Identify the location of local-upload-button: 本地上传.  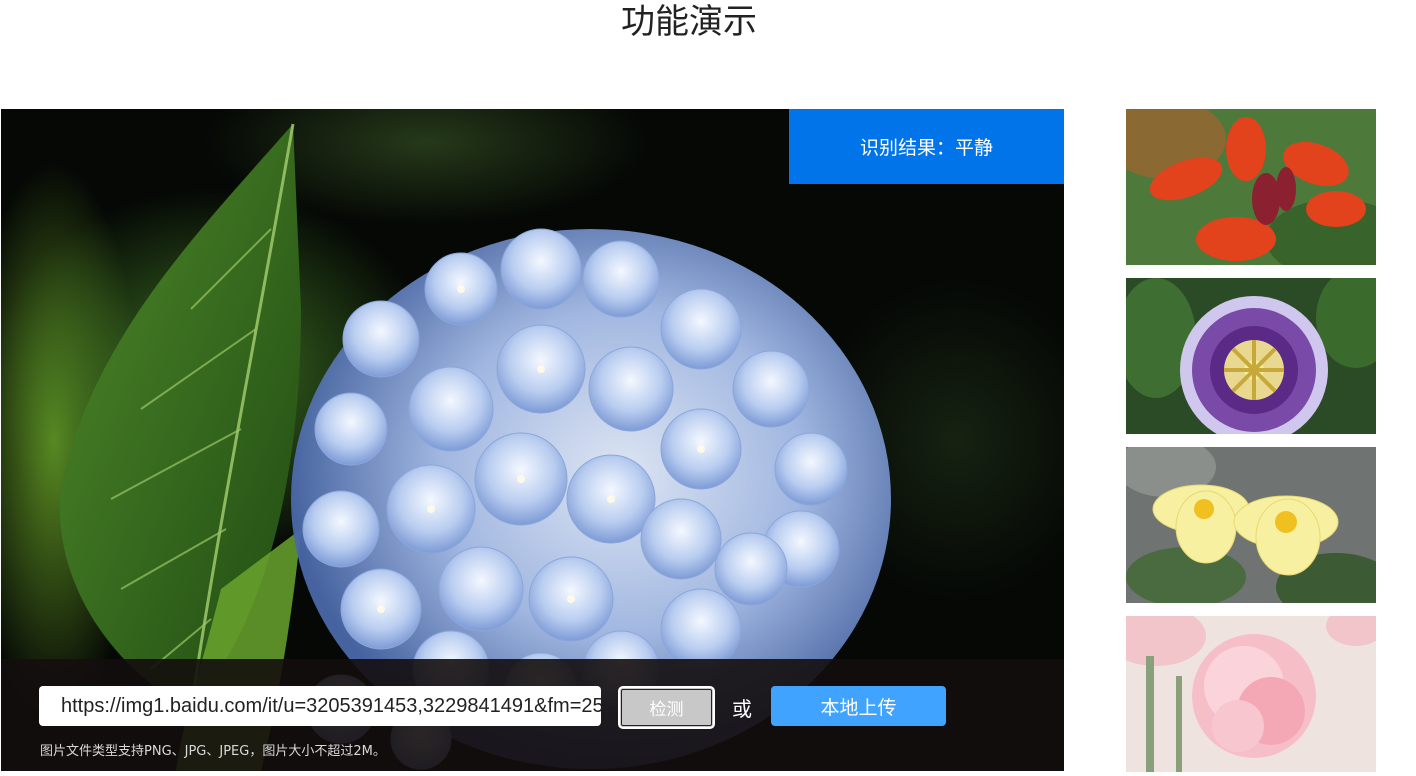
(858, 706).